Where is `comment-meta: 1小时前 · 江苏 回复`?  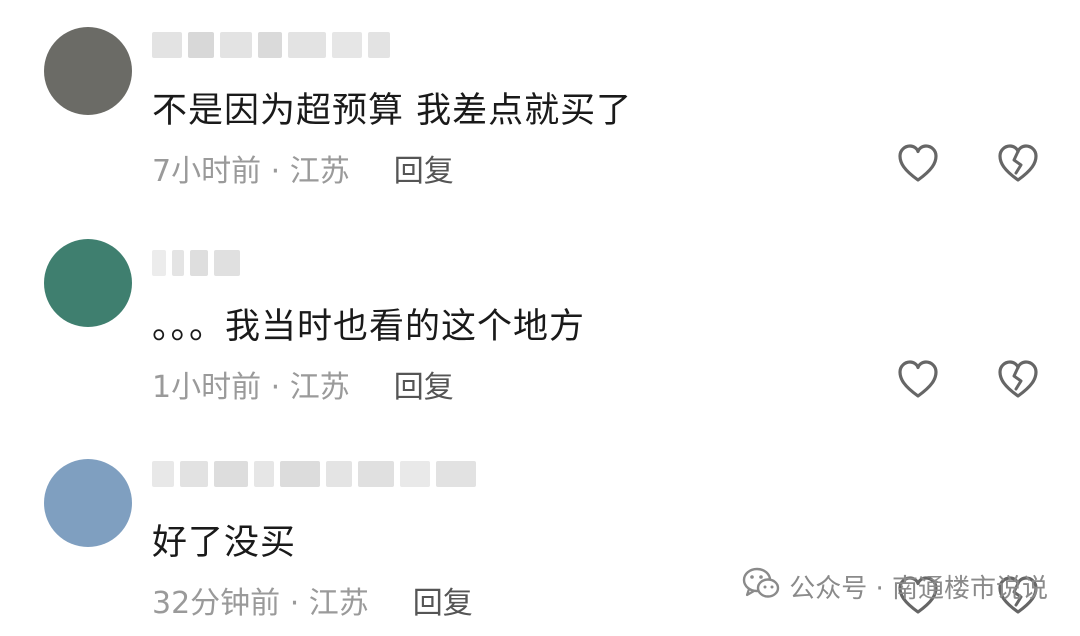 comment-meta: 1小时前 · 江苏 回复 is located at coordinates (303, 384).